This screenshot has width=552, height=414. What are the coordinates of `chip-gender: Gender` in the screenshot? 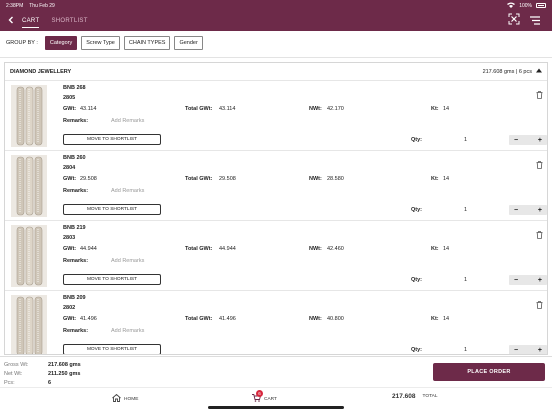 It's located at (188, 43).